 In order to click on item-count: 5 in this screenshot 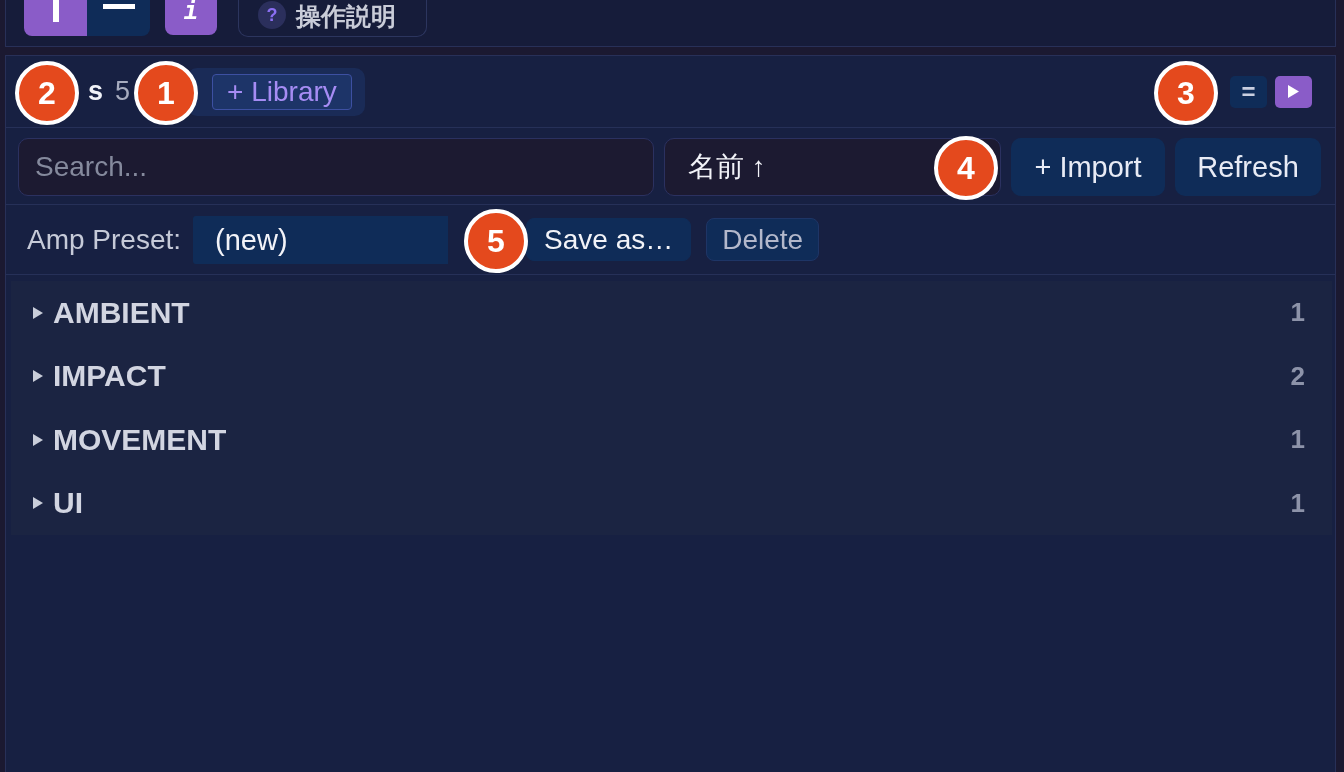, I will do `click(123, 91)`.